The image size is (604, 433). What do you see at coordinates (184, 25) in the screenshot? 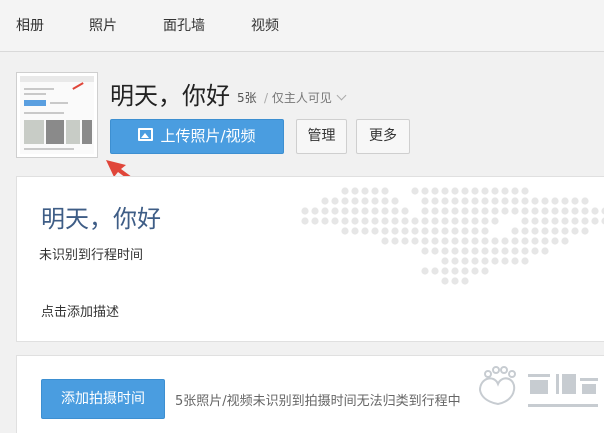
I see `tab-face-wall: 面孔墙` at bounding box center [184, 25].